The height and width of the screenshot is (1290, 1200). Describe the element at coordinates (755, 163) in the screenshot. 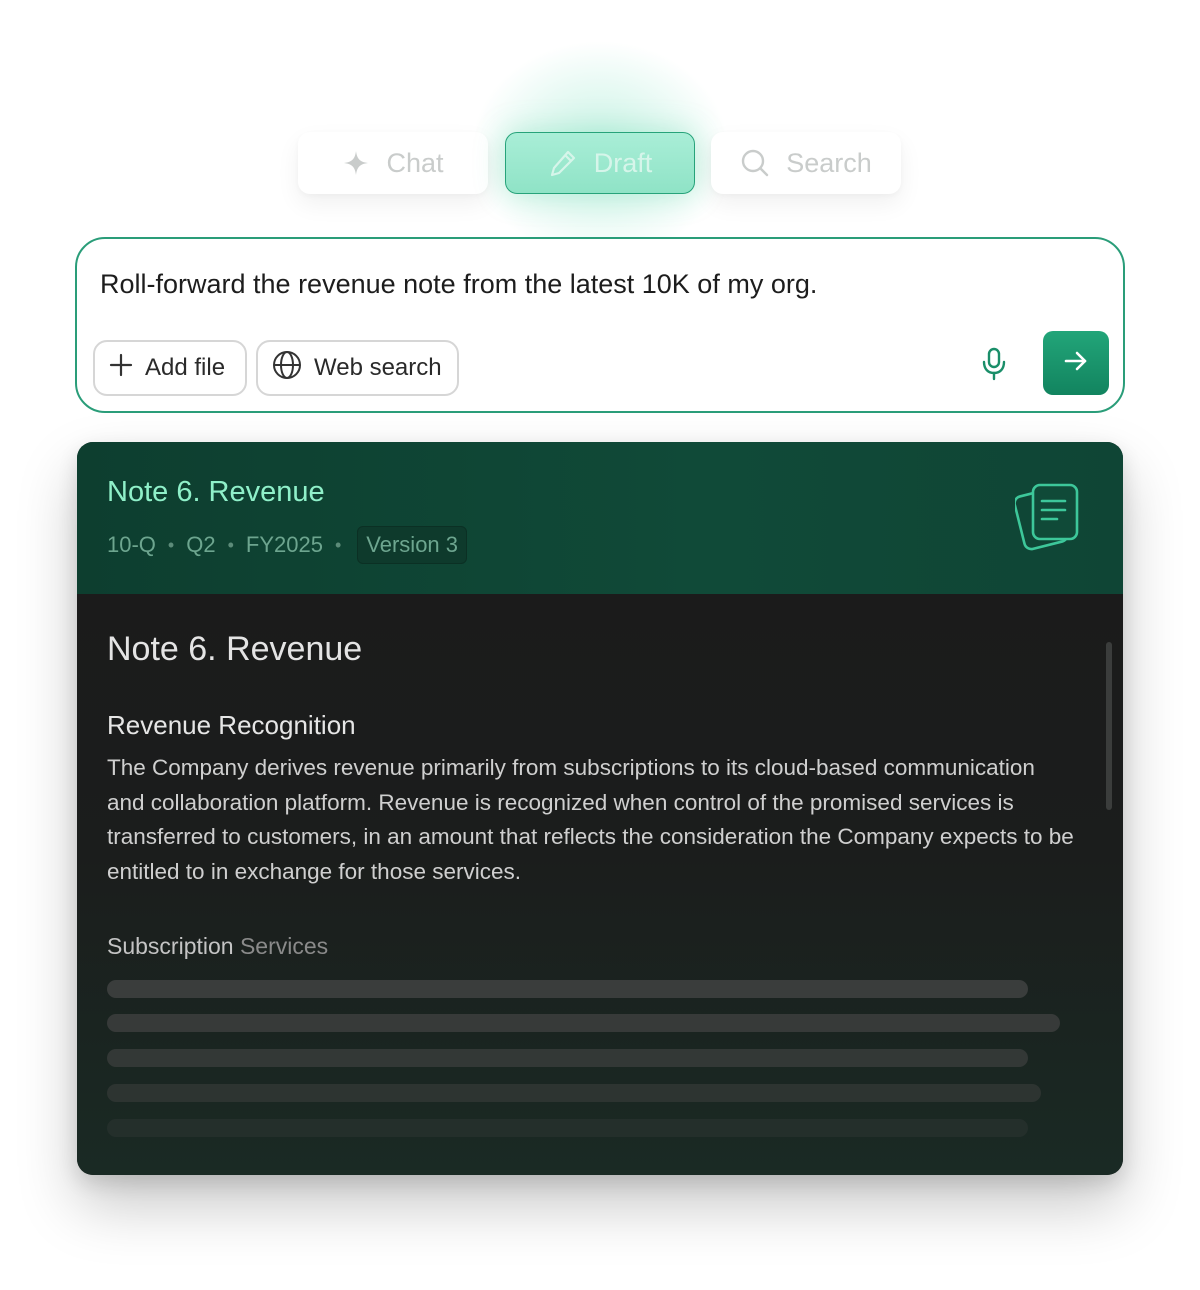

I see `search-icon` at that location.